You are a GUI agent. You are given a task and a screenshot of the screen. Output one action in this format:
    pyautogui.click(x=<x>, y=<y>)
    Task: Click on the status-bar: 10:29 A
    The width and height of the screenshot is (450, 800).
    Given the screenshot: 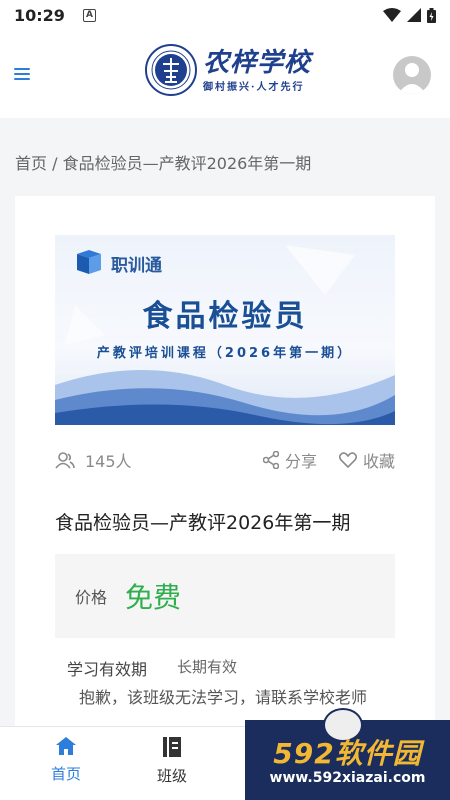 What is the action you would take?
    pyautogui.click(x=225, y=15)
    